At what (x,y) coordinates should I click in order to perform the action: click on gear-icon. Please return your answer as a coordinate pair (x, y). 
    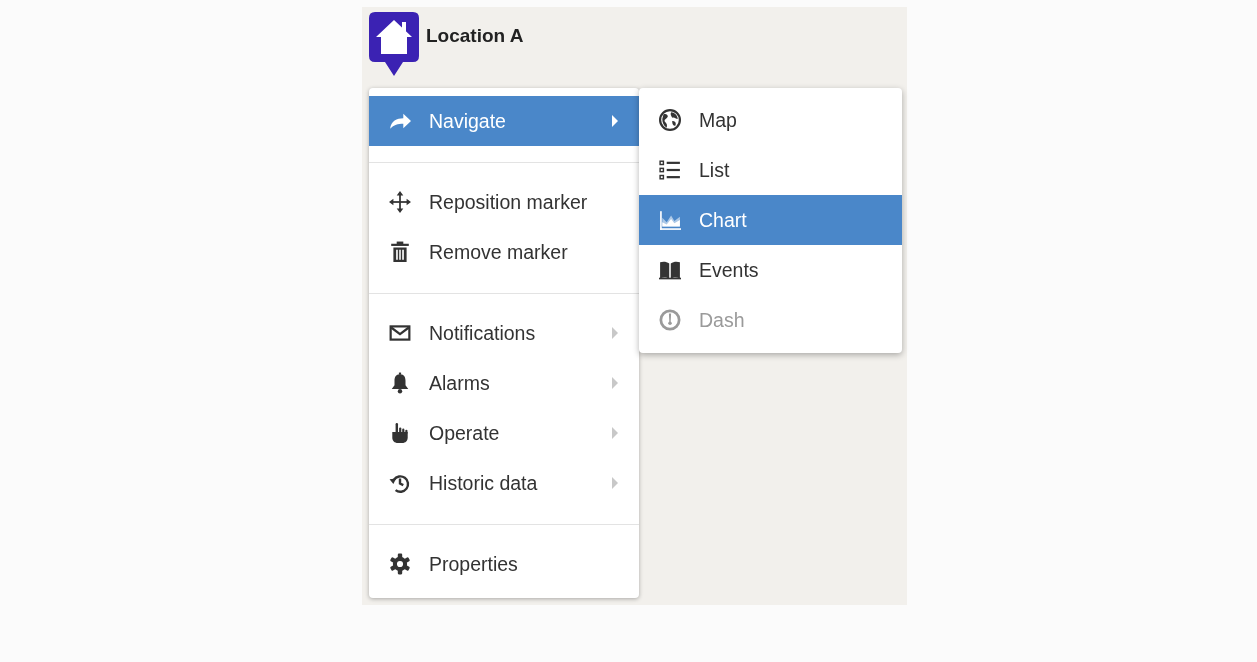
    Looking at the image, I should click on (400, 564).